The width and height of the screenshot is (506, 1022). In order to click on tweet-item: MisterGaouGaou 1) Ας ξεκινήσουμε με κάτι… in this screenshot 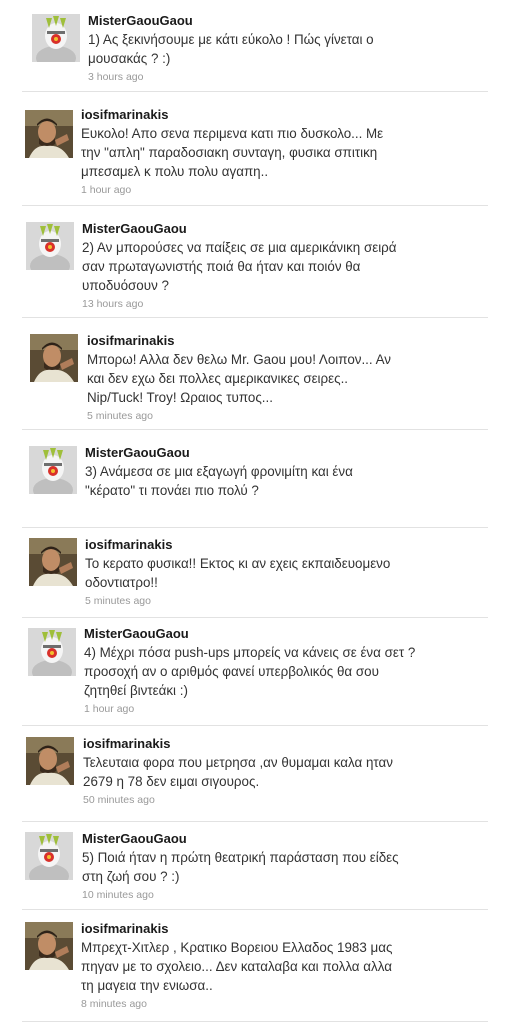, I will do `click(253, 46)`.